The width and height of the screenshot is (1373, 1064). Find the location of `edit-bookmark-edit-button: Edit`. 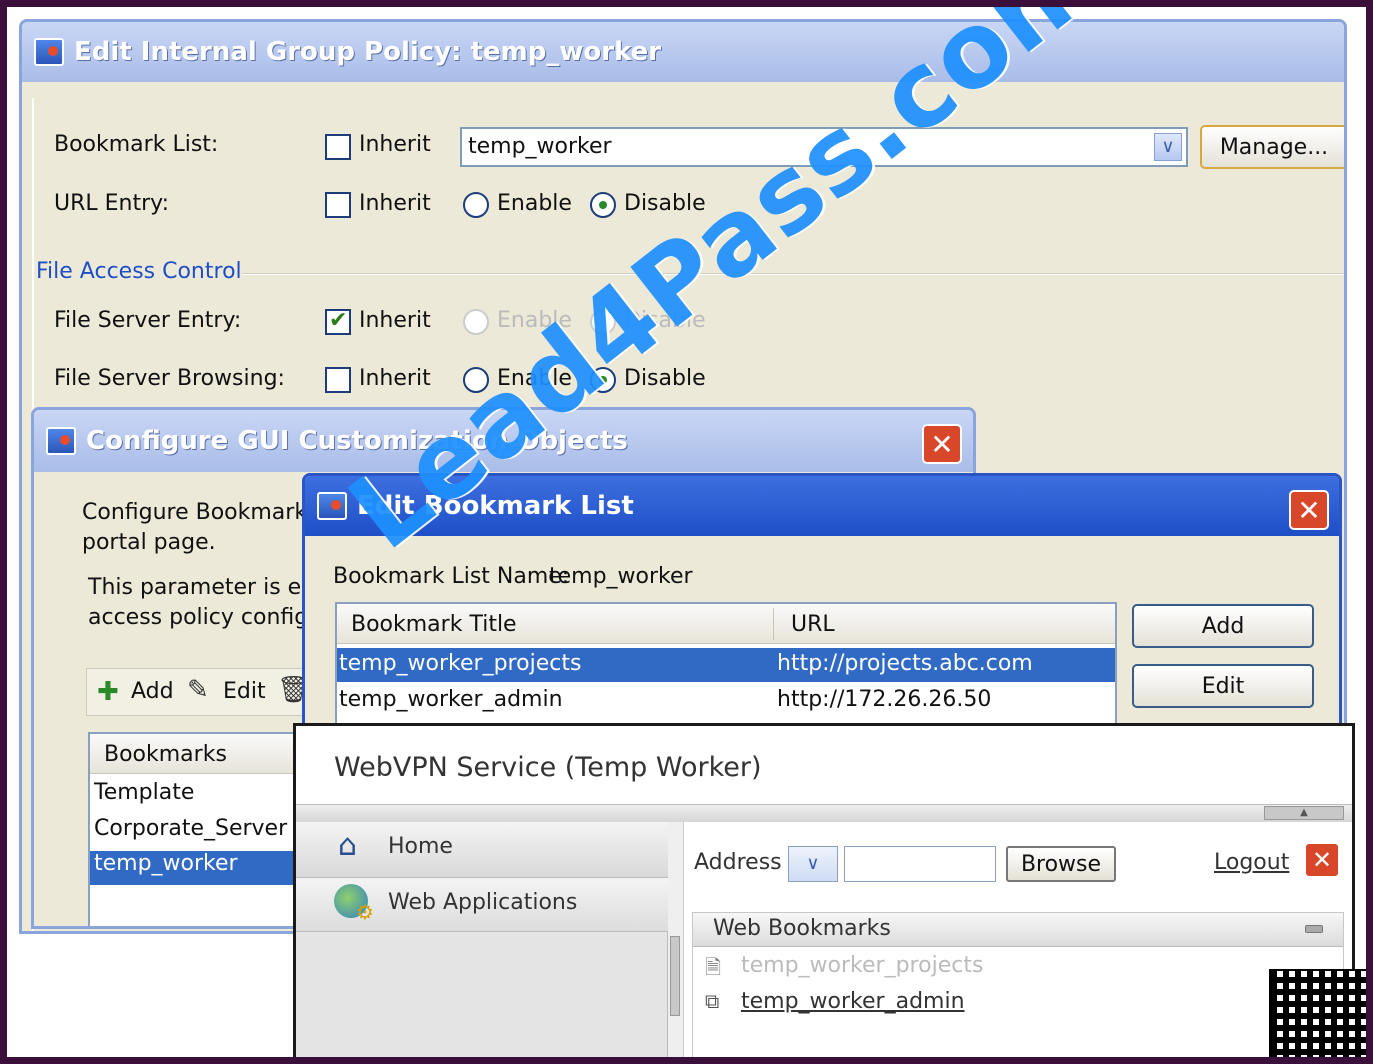

edit-bookmark-edit-button: Edit is located at coordinates (1223, 686).